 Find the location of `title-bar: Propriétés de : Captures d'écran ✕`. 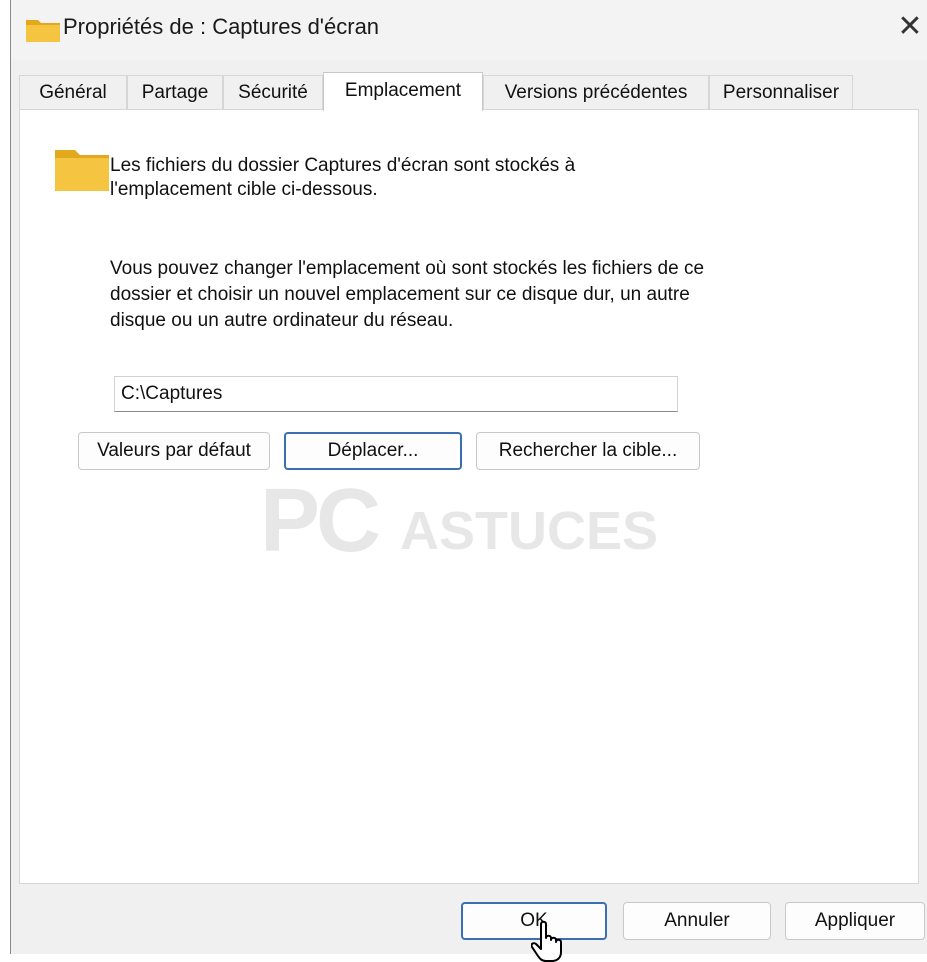

title-bar: Propriétés de : Captures d'écran ✕ is located at coordinates (469, 30).